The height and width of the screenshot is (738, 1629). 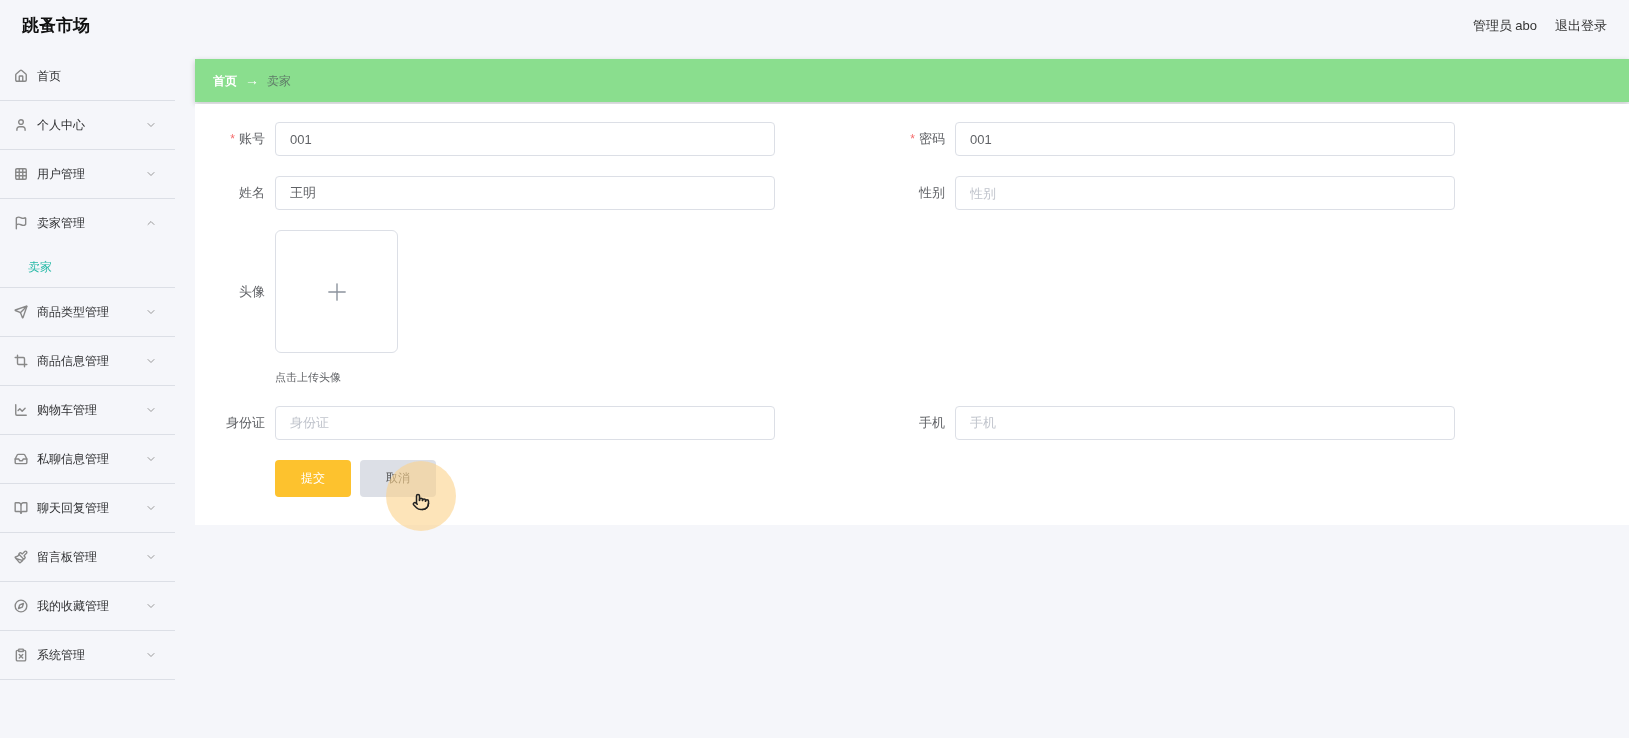 What do you see at coordinates (21, 174) in the screenshot?
I see `grid-icon` at bounding box center [21, 174].